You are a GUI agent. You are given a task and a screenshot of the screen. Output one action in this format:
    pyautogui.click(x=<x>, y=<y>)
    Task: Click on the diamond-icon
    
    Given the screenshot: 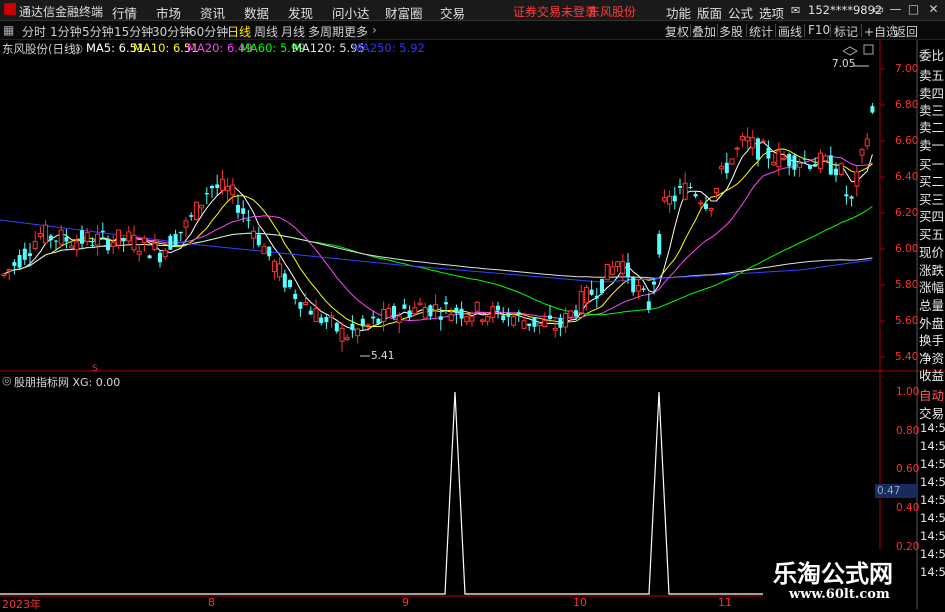 What is the action you would take?
    pyautogui.click(x=850, y=51)
    